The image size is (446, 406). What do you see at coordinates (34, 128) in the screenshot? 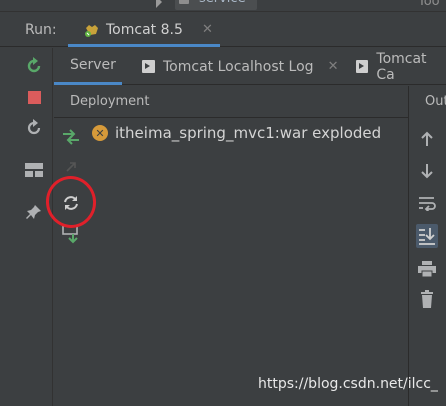
I see `restart-icon` at bounding box center [34, 128].